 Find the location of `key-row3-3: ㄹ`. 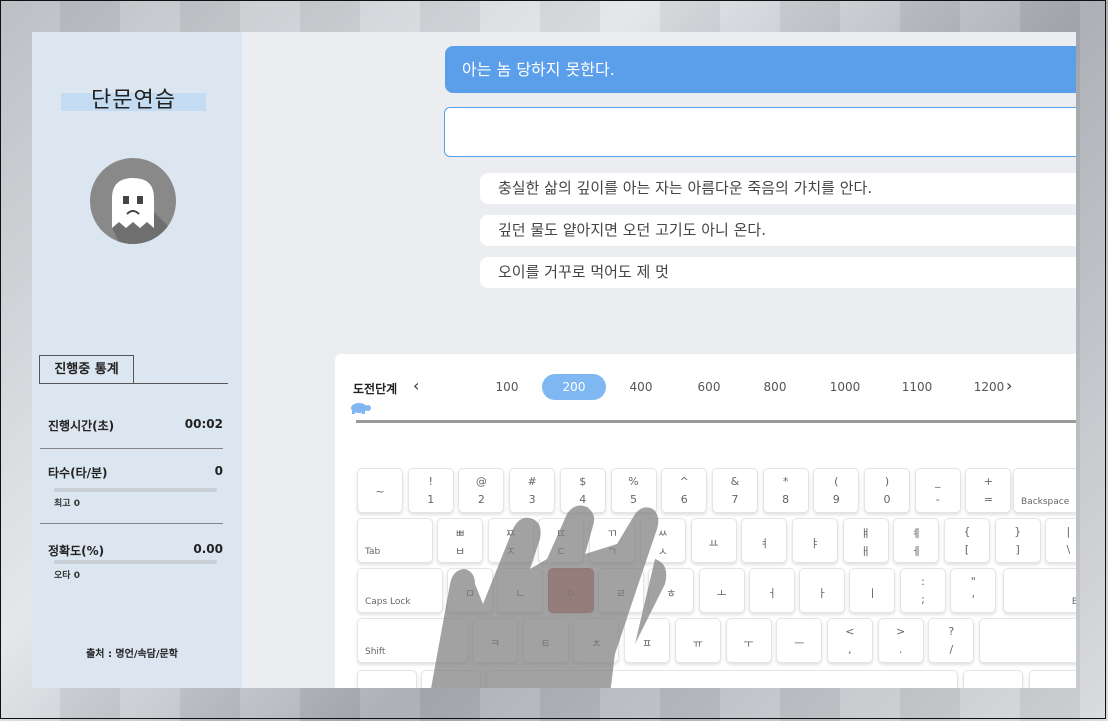

key-row3-3: ㄹ is located at coordinates (620, 590).